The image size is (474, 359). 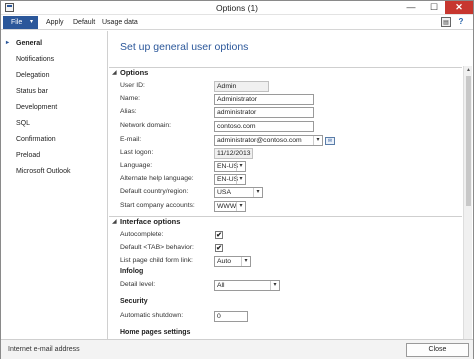 What do you see at coordinates (54, 43) in the screenshot?
I see `nav-item-general: General` at bounding box center [54, 43].